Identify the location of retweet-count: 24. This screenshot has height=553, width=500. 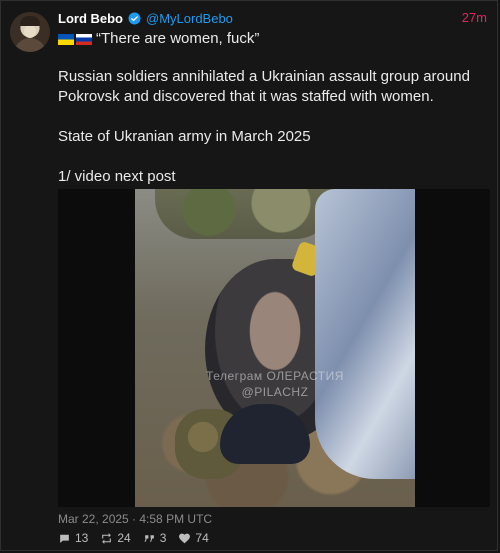
(124, 538).